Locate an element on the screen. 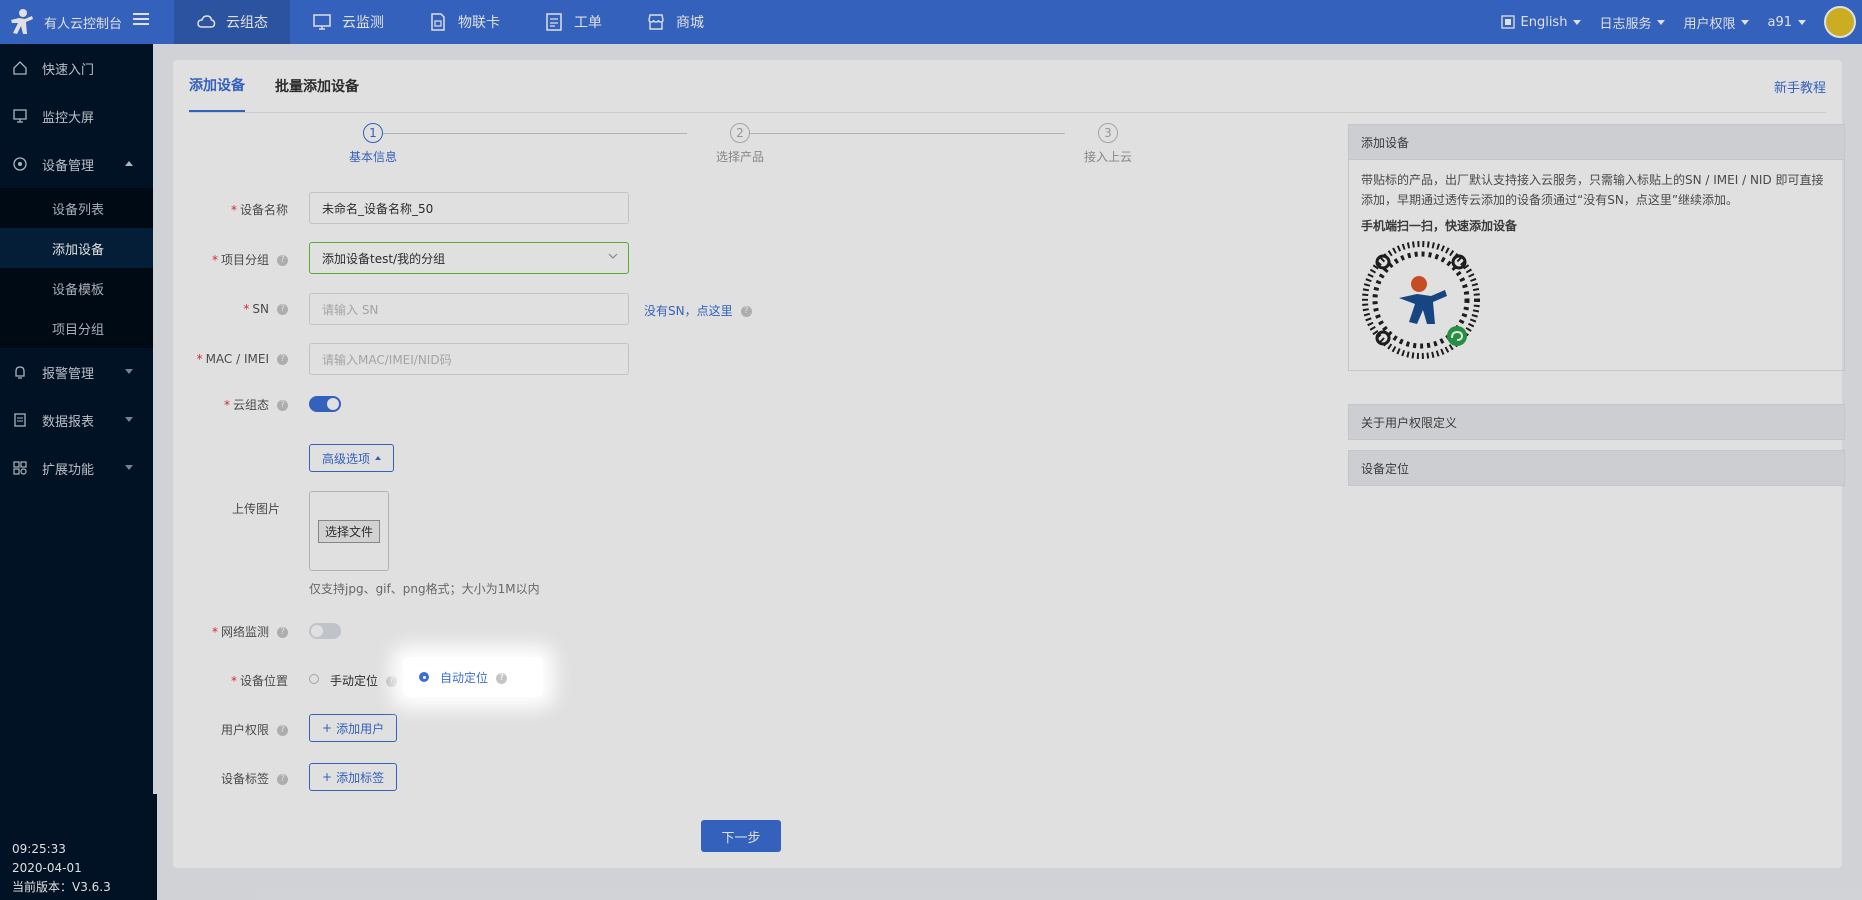  tour-spotlight: 自动定位? is located at coordinates (473, 677).